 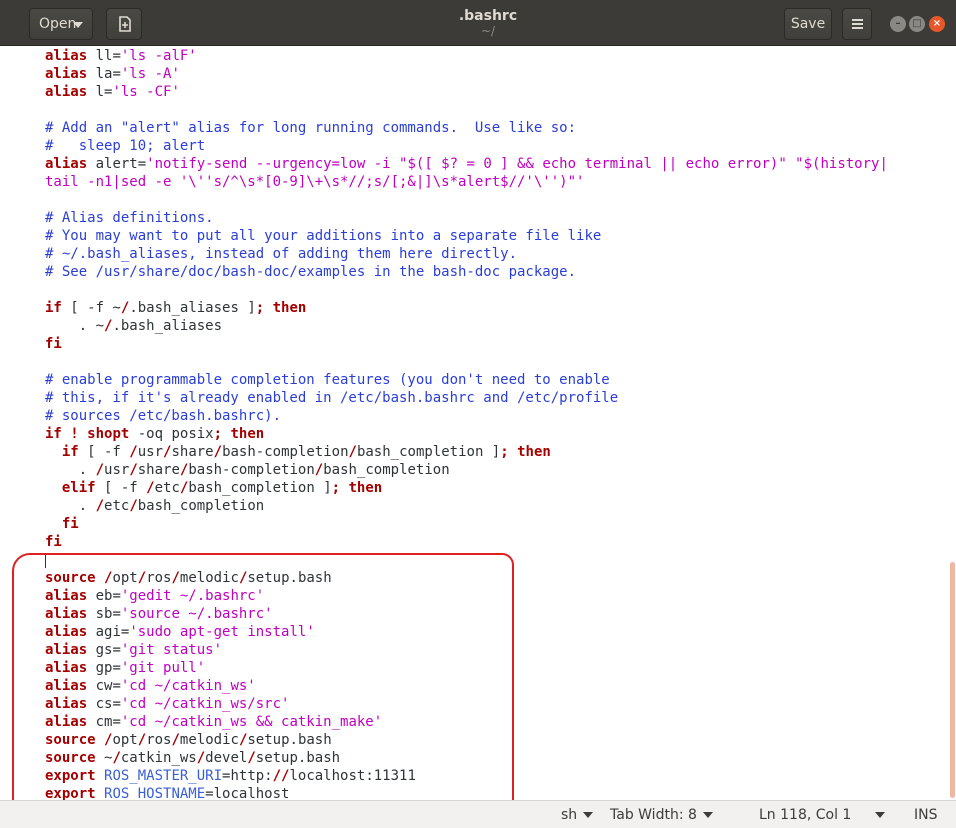 What do you see at coordinates (937, 24) in the screenshot?
I see `close-icon: ×` at bounding box center [937, 24].